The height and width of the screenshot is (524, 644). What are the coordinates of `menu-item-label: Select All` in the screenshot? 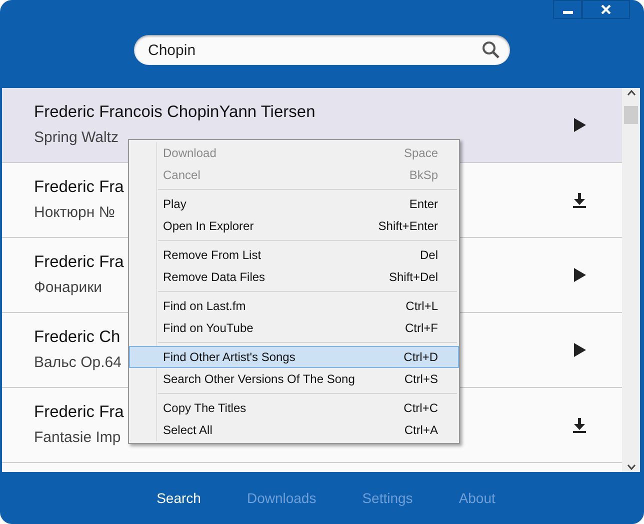 It's located at (188, 430).